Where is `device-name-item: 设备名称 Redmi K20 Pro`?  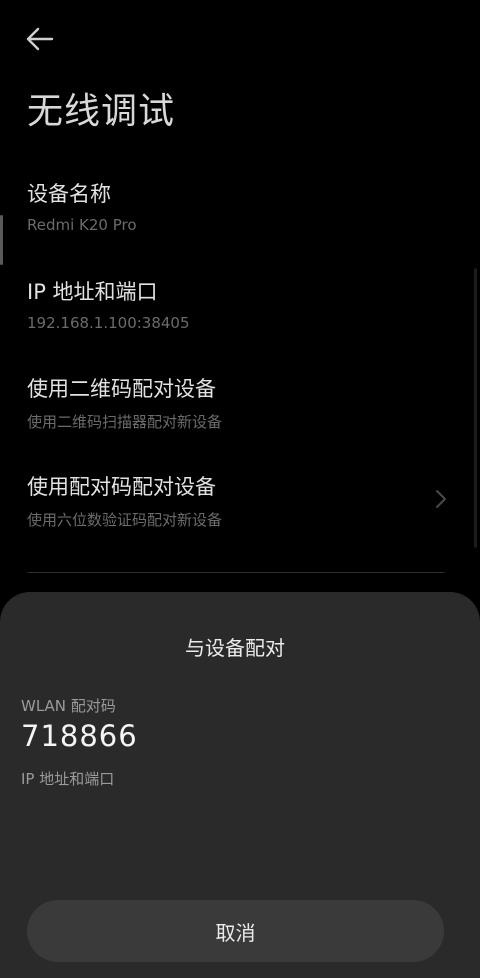
device-name-item: 设备名称 Redmi K20 Pro is located at coordinates (237, 206).